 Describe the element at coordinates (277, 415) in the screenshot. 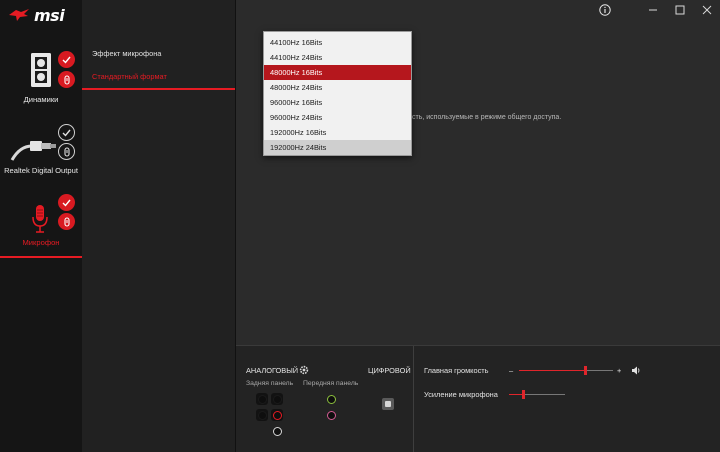

I see `rear-jack-mic` at that location.